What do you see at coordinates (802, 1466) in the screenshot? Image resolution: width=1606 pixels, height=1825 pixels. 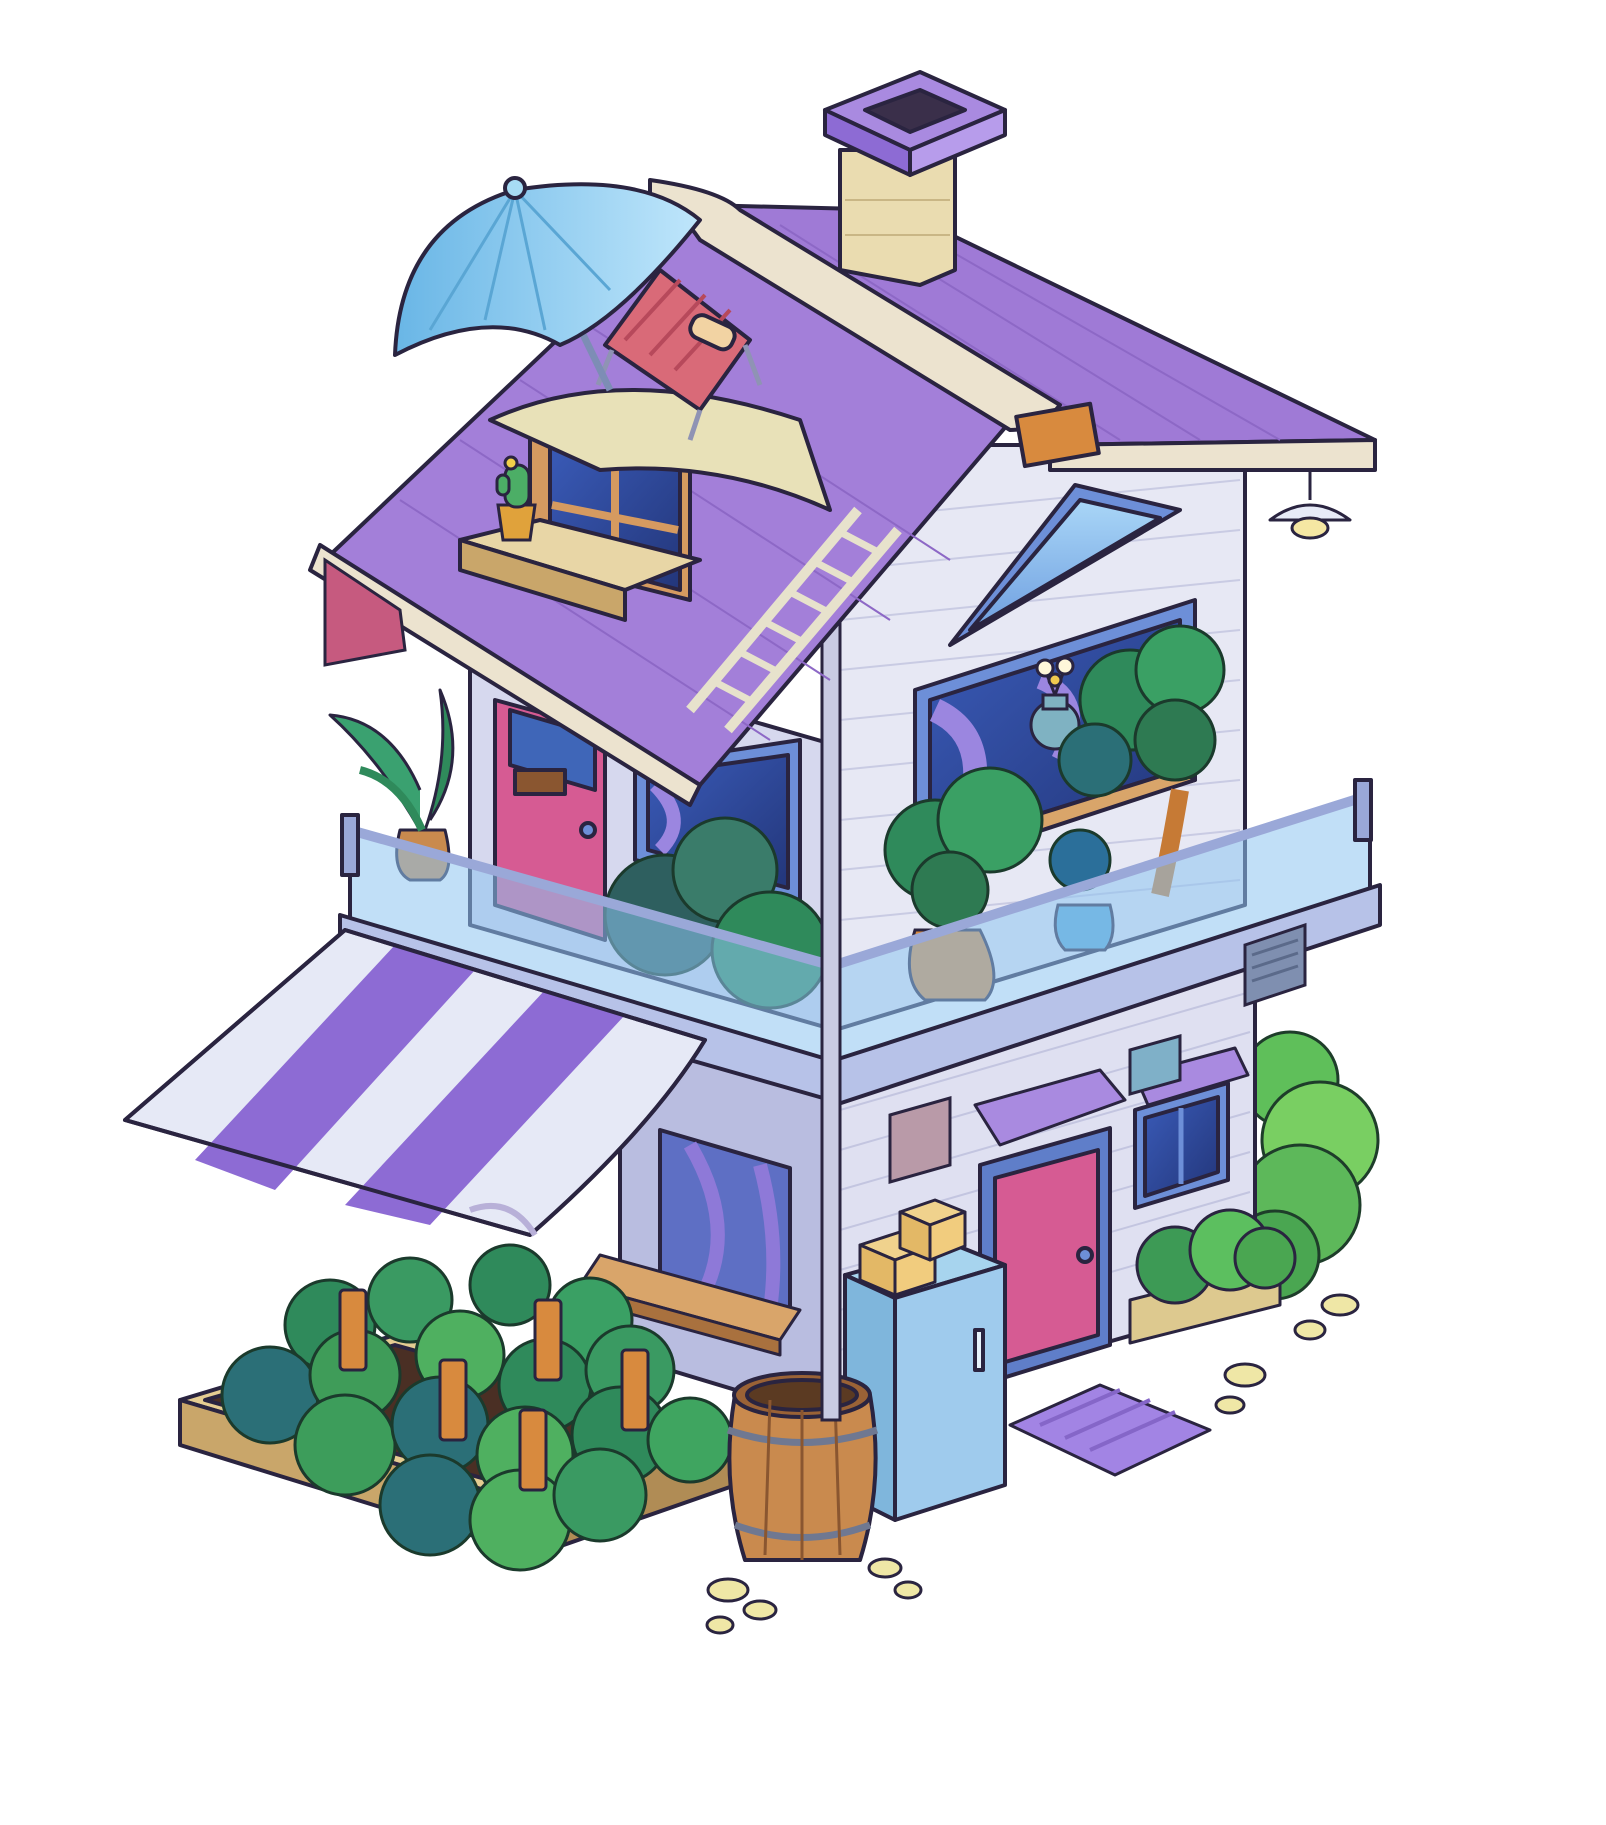 I see `barrel` at bounding box center [802, 1466].